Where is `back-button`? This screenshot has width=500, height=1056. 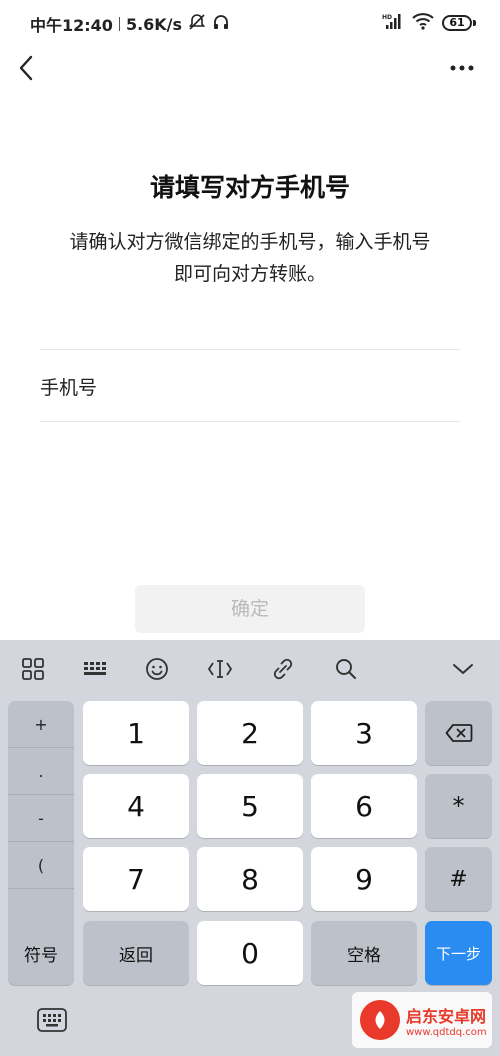
back-button is located at coordinates (26, 68).